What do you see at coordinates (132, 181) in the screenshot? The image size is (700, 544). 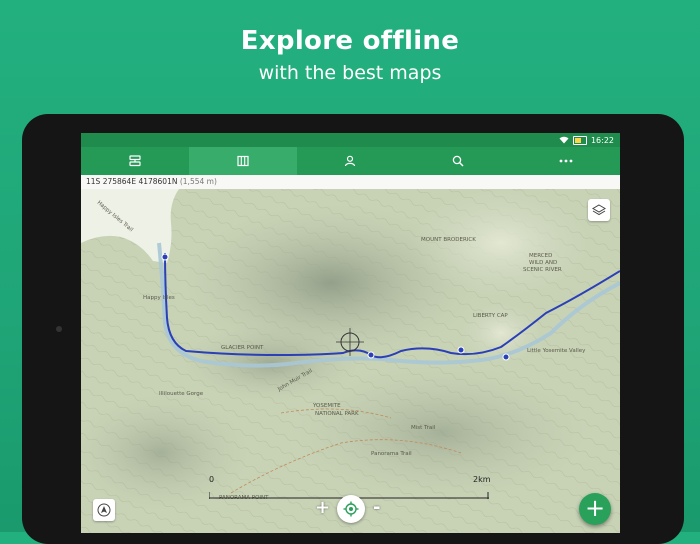 I see `coordinate-position: 11S 275864E 4178601N` at bounding box center [132, 181].